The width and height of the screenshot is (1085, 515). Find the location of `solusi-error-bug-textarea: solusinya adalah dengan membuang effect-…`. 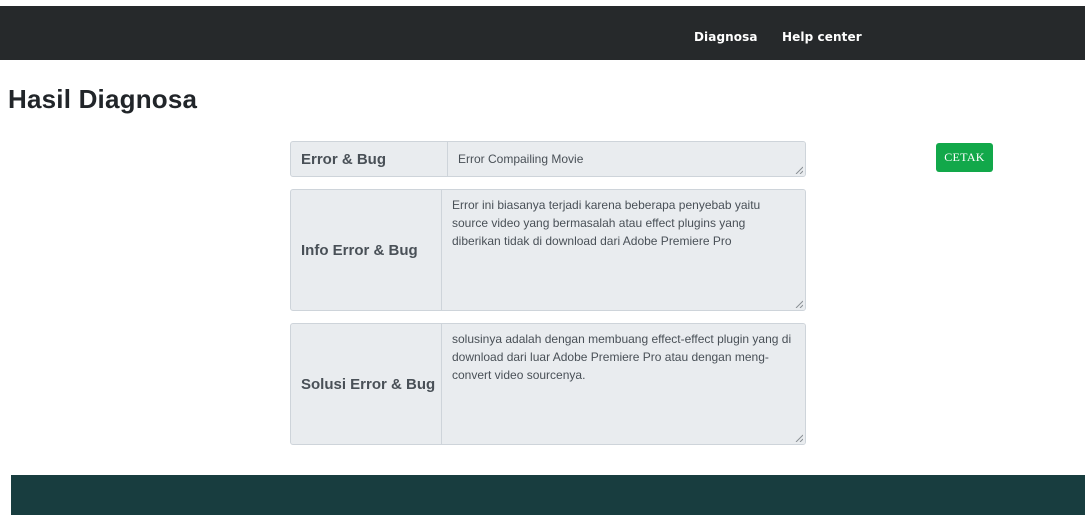

solusi-error-bug-textarea: solusinya adalah dengan membuang effect-… is located at coordinates (623, 384).